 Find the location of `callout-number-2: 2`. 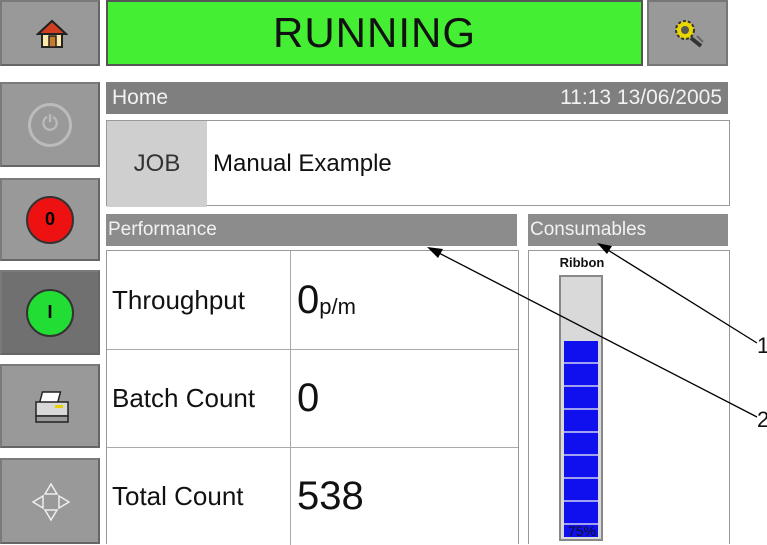

callout-number-2: 2 is located at coordinates (762, 419).